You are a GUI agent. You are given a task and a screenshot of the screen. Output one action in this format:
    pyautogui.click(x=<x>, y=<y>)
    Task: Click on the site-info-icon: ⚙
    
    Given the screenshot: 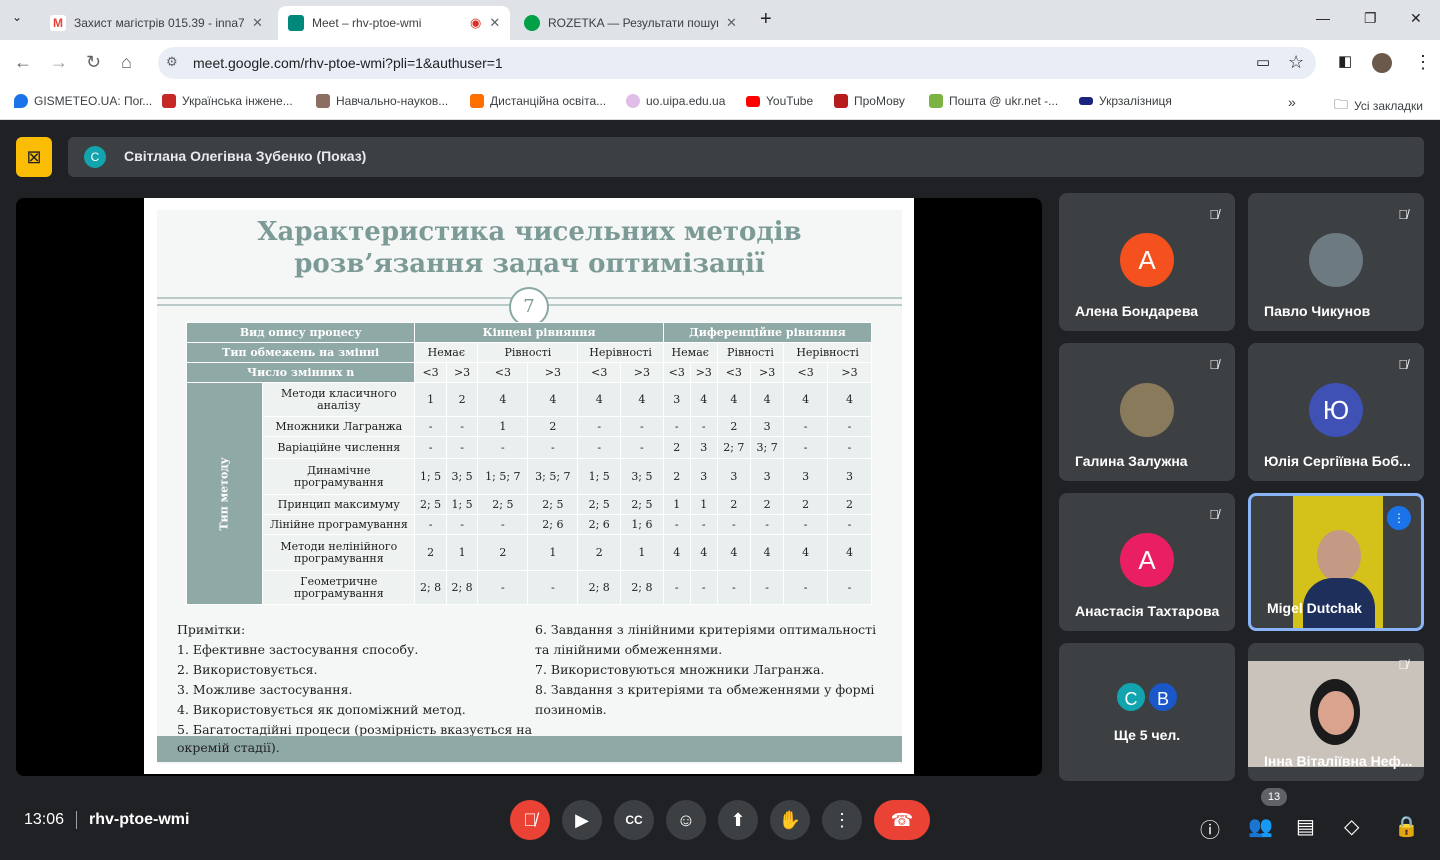 What is the action you would take?
    pyautogui.click(x=172, y=62)
    